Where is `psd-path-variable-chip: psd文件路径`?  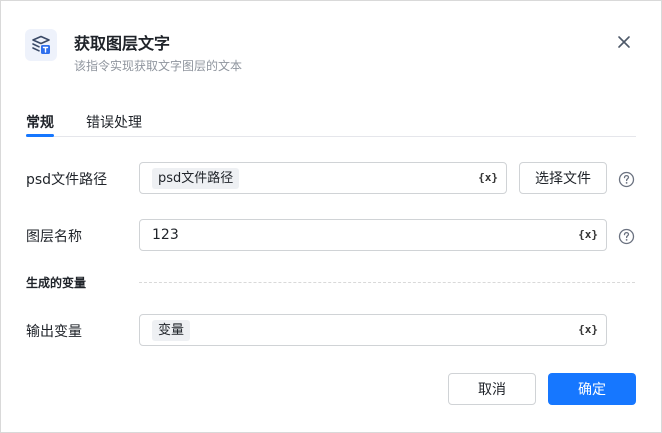 psd-path-variable-chip: psd文件路径 is located at coordinates (196, 178).